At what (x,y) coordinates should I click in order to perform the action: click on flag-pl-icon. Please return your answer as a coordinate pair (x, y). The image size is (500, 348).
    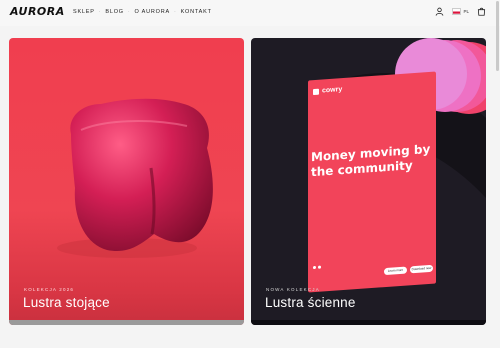
    Looking at the image, I should click on (457, 11).